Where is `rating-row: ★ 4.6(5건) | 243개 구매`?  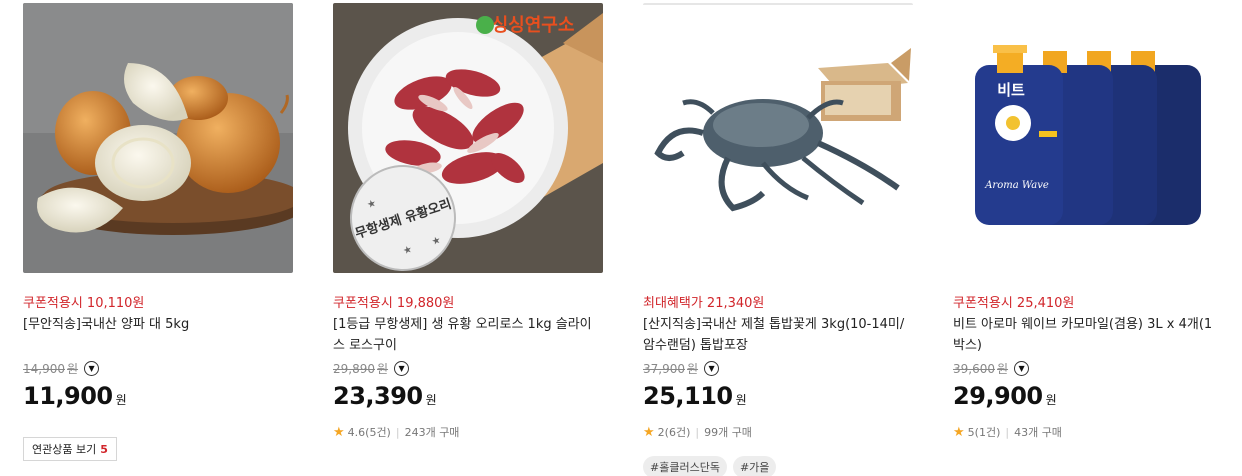 rating-row: ★ 4.6(5건) | 243개 구매 is located at coordinates (396, 432).